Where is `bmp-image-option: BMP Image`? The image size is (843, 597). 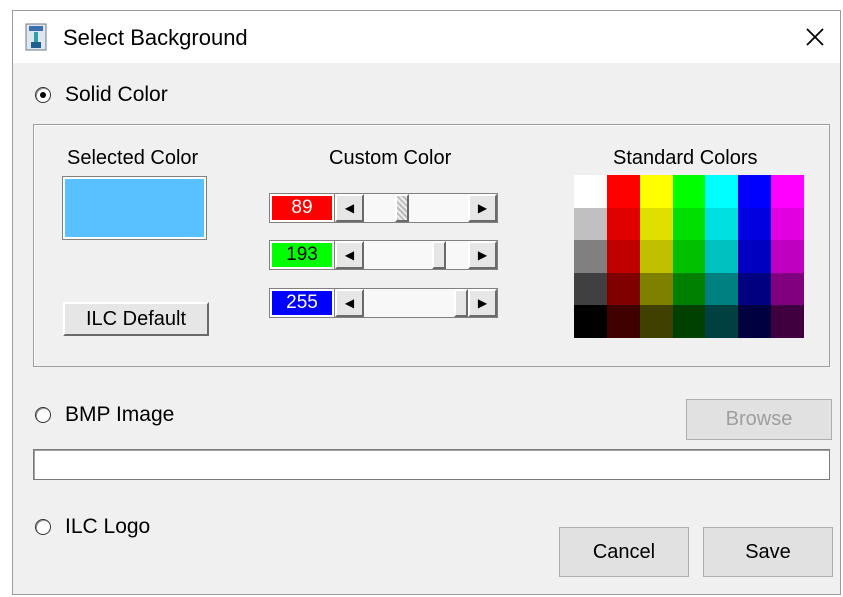 bmp-image-option: BMP Image is located at coordinates (104, 415).